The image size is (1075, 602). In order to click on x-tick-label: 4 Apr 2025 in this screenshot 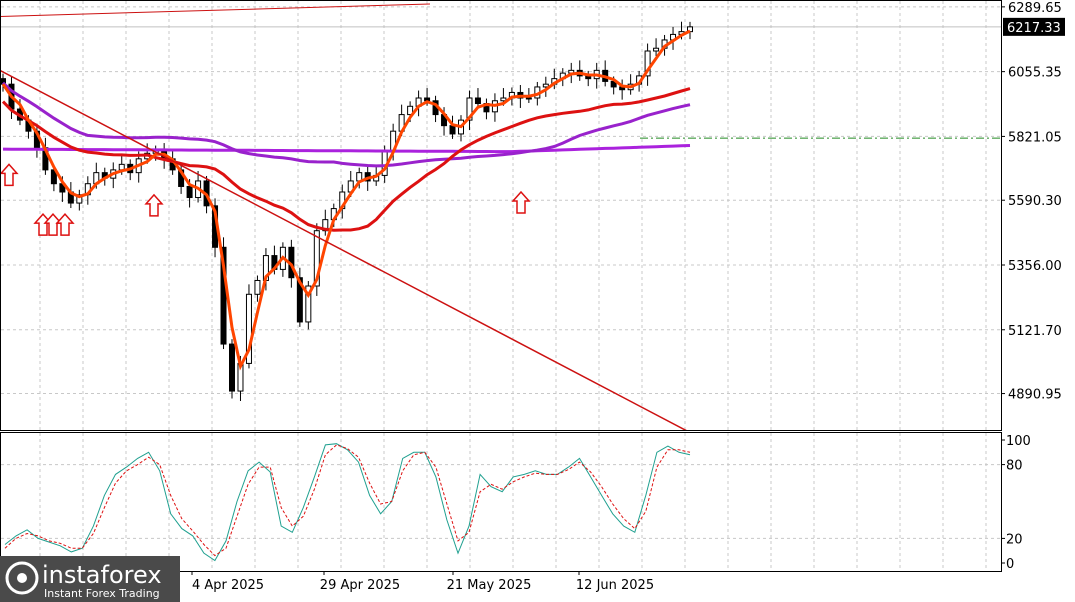, I will do `click(228, 585)`.